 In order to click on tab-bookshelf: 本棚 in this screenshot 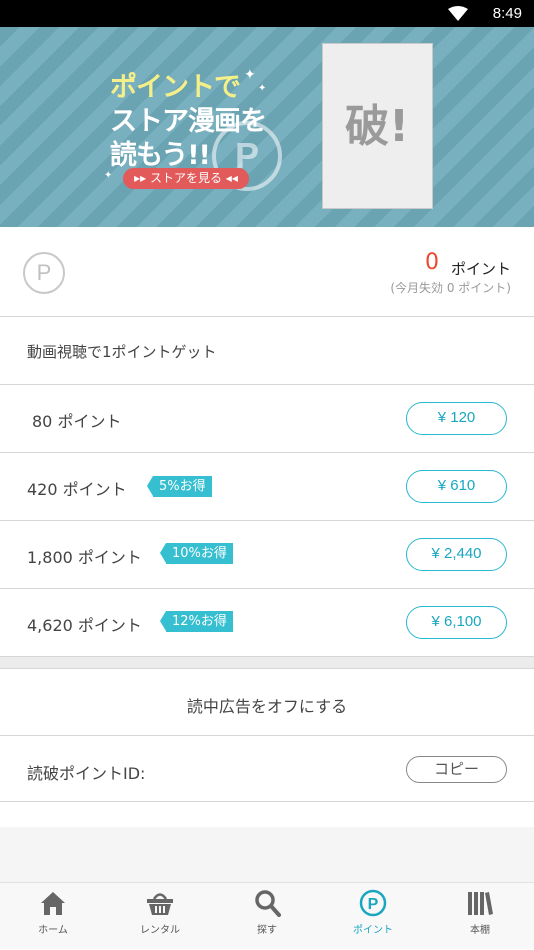, I will do `click(480, 916)`.